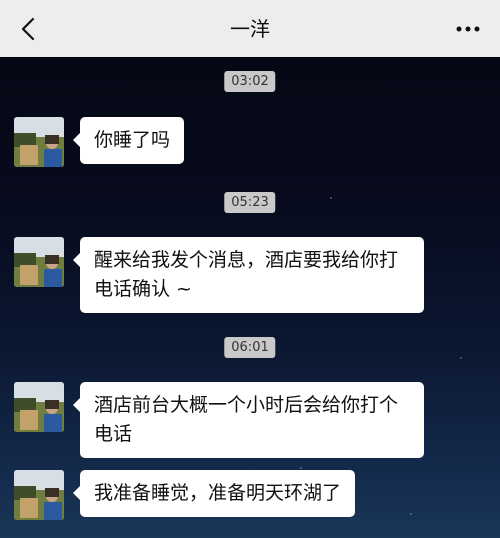 Image resolution: width=500 pixels, height=538 pixels. I want to click on message-bubble: 我准备睡觉，准备明天环湖了, so click(214, 493).